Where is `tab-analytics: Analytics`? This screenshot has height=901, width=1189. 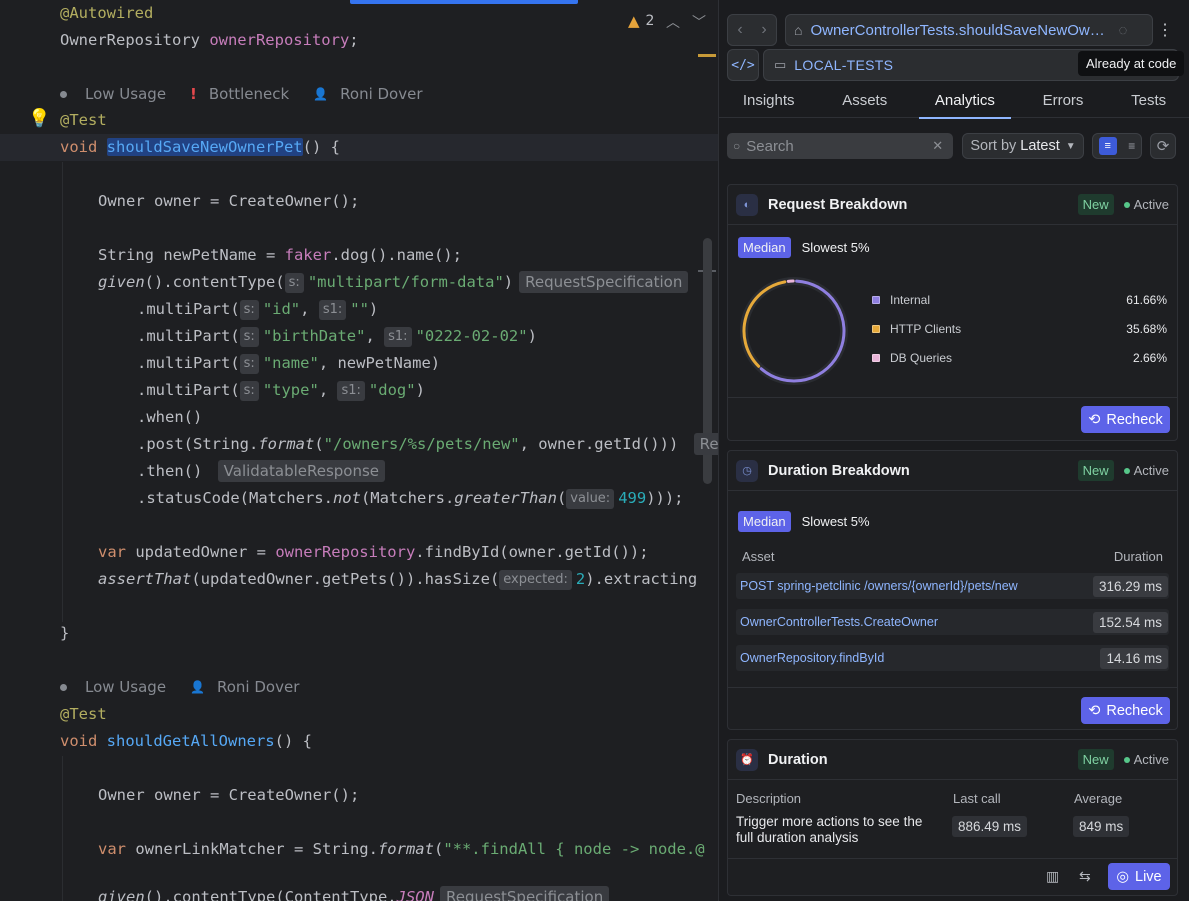 tab-analytics: Analytics is located at coordinates (964, 101).